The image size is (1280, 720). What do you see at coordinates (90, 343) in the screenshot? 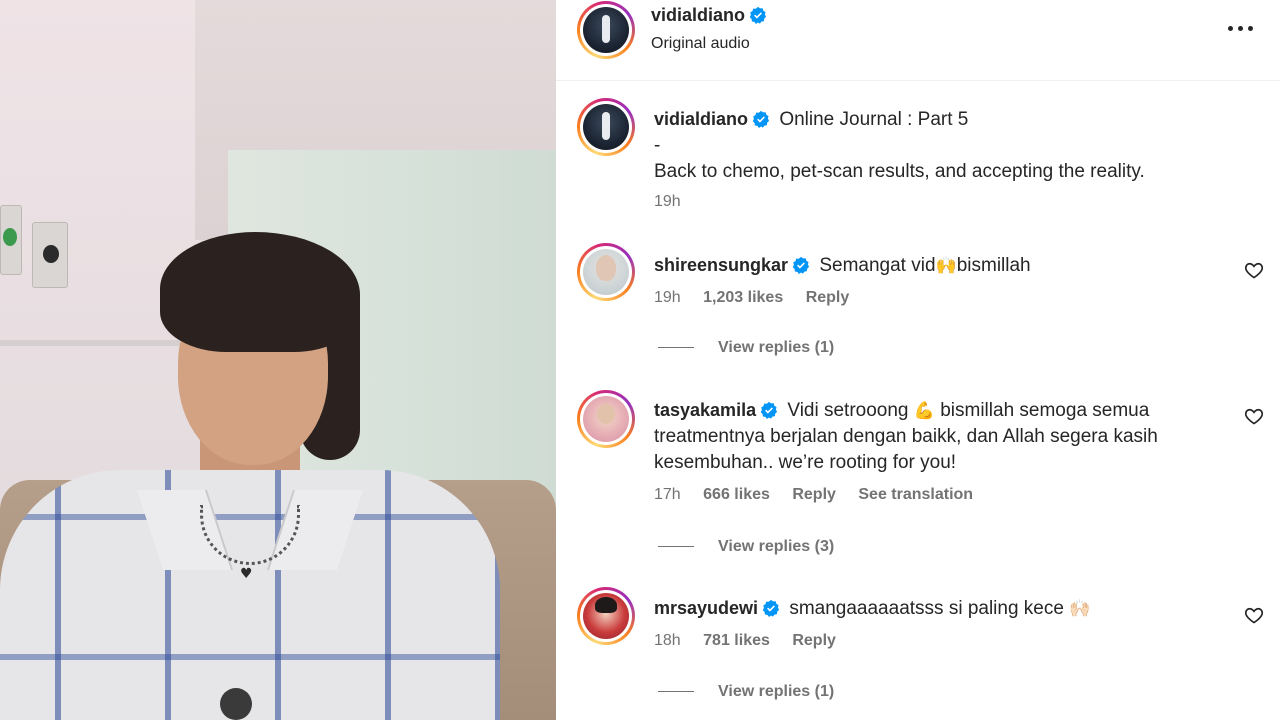
I see `wall-rail` at bounding box center [90, 343].